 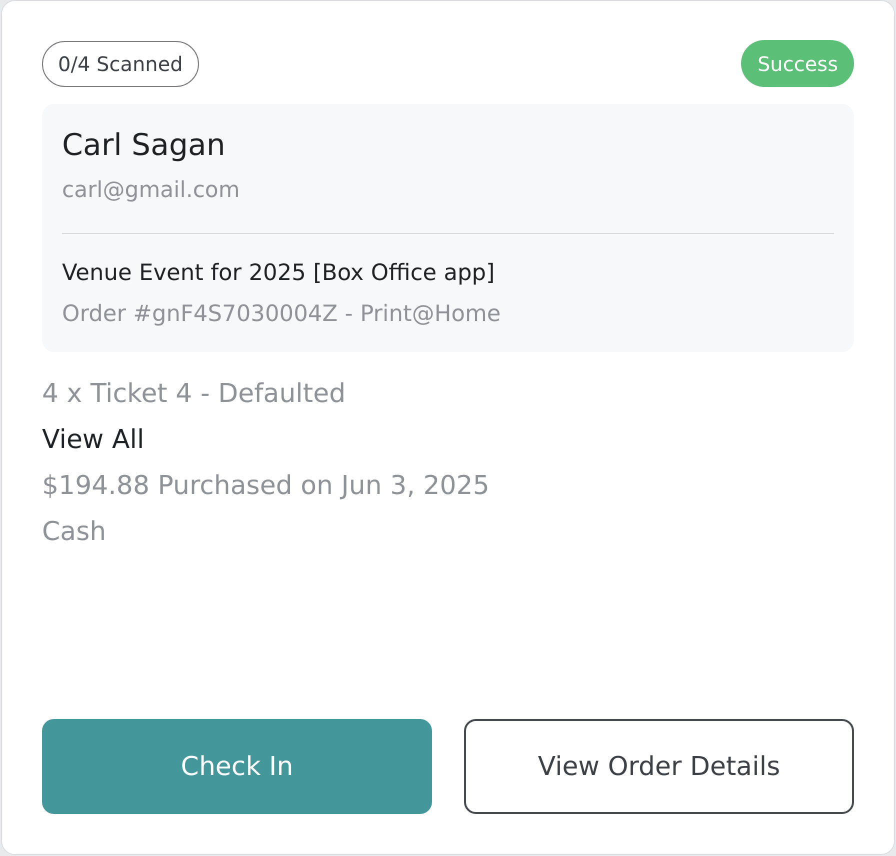 I want to click on view-all-link: View All, so click(x=93, y=440).